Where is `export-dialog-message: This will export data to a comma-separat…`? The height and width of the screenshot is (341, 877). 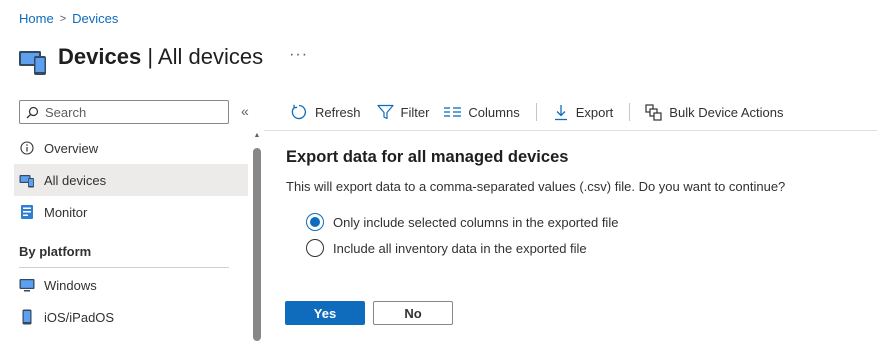 export-dialog-message: This will export data to a comma-separat… is located at coordinates (536, 186).